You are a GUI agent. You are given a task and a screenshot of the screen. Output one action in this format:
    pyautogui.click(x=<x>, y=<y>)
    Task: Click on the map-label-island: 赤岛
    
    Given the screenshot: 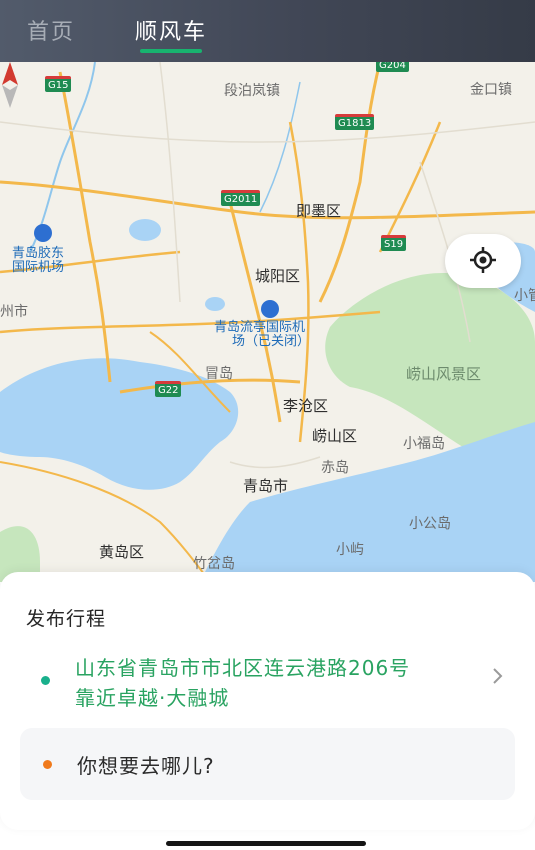 What is the action you would take?
    pyautogui.click(x=335, y=468)
    